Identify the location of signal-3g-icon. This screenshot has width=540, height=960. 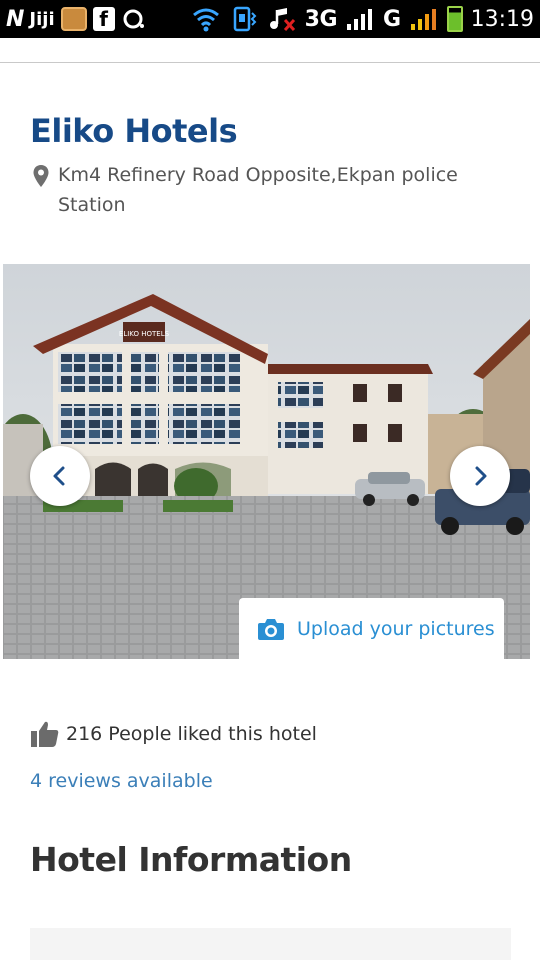
(360, 19).